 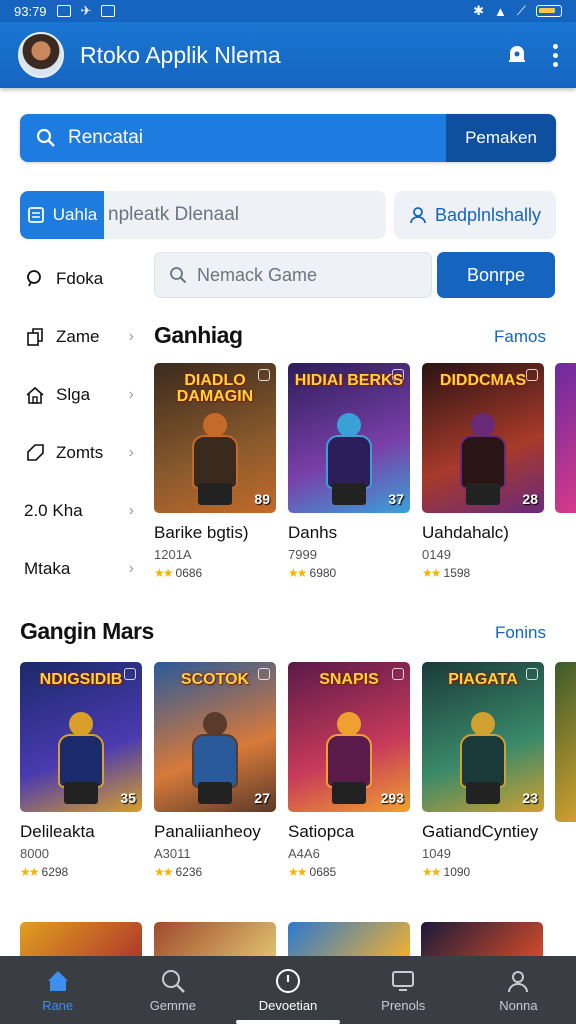 I want to click on game-card: DIADLO DAMAGIN 89 Barike bgtis) 1201A ★★ 0686, so click(x=215, y=471).